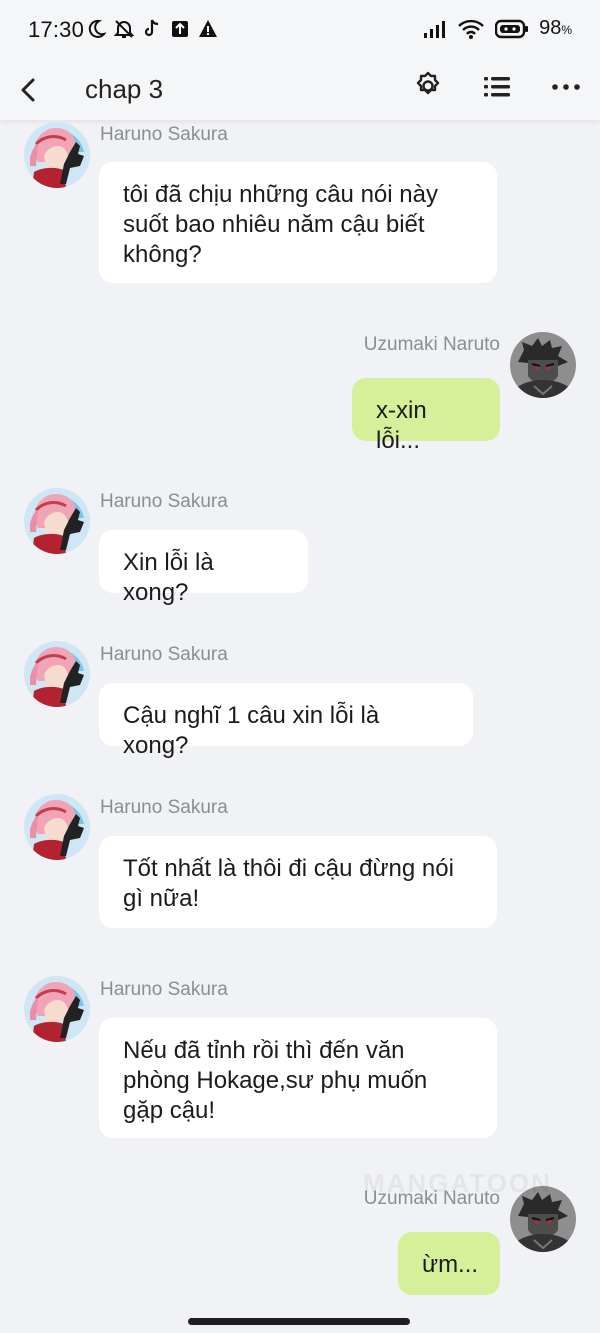 The image size is (600, 1333). I want to click on wifi-icon, so click(471, 29).